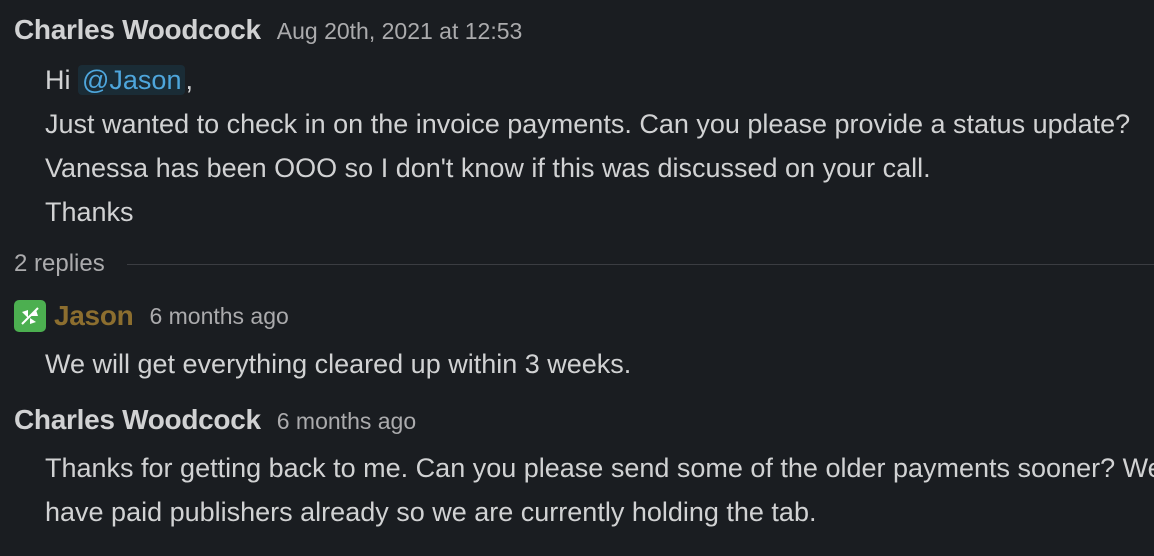 Image resolution: width=1154 pixels, height=556 pixels. What do you see at coordinates (61, 80) in the screenshot?
I see `greeting-text: Hi` at bounding box center [61, 80].